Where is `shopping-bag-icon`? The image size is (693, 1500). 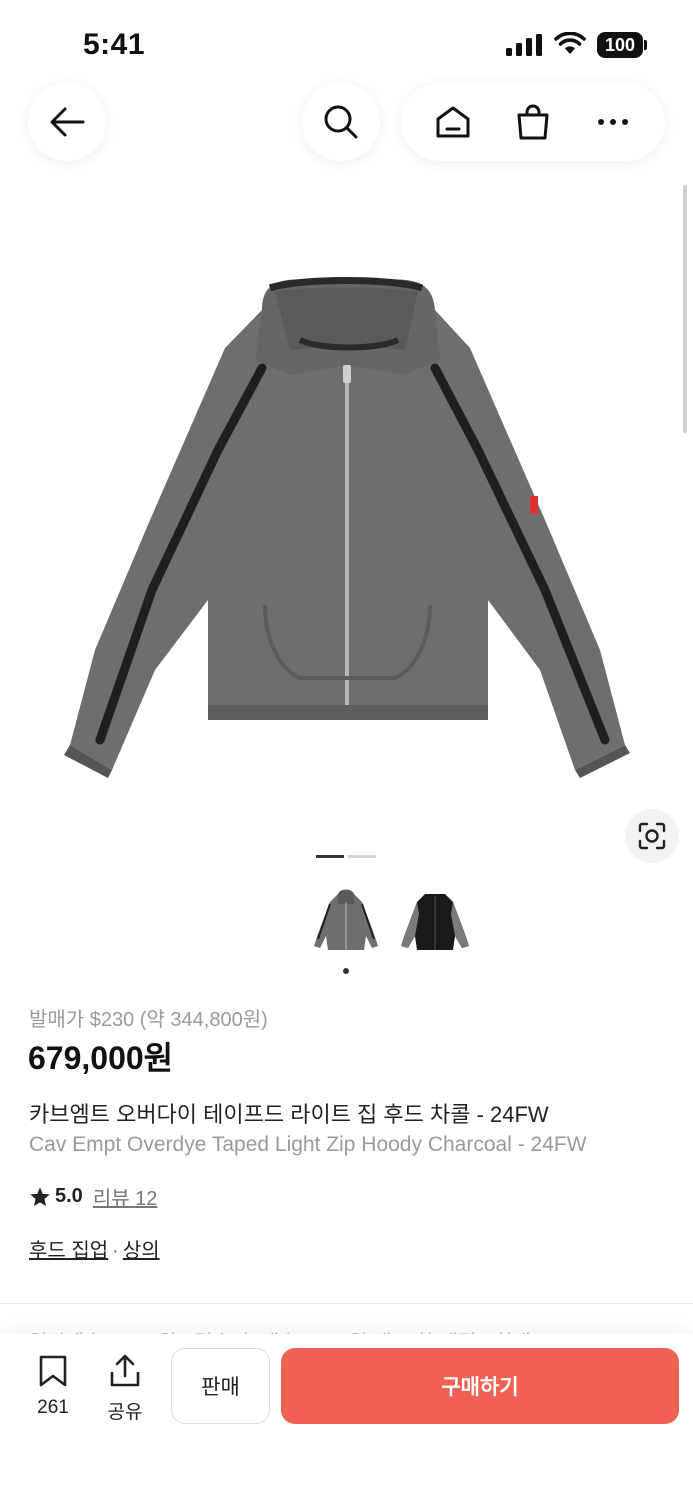
shopping-bag-icon is located at coordinates (533, 122).